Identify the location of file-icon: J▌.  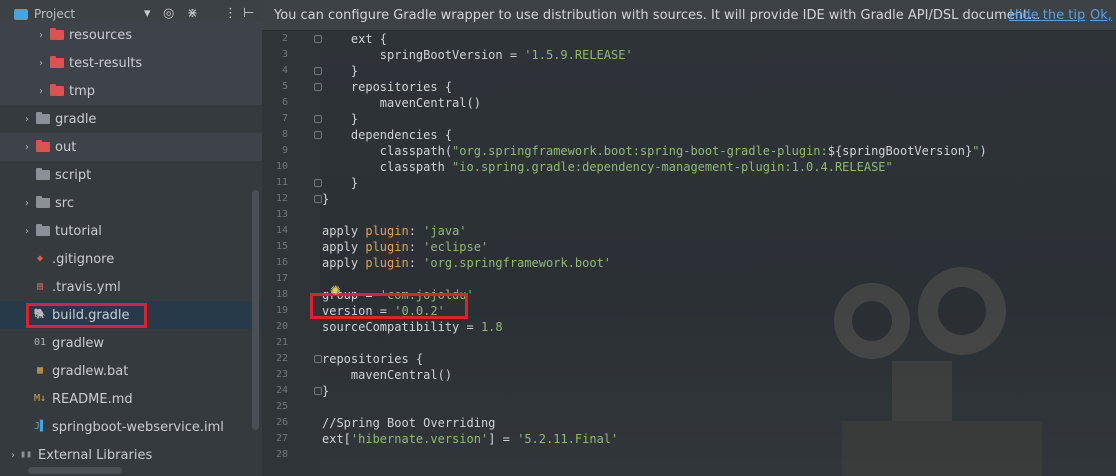
(40, 426).